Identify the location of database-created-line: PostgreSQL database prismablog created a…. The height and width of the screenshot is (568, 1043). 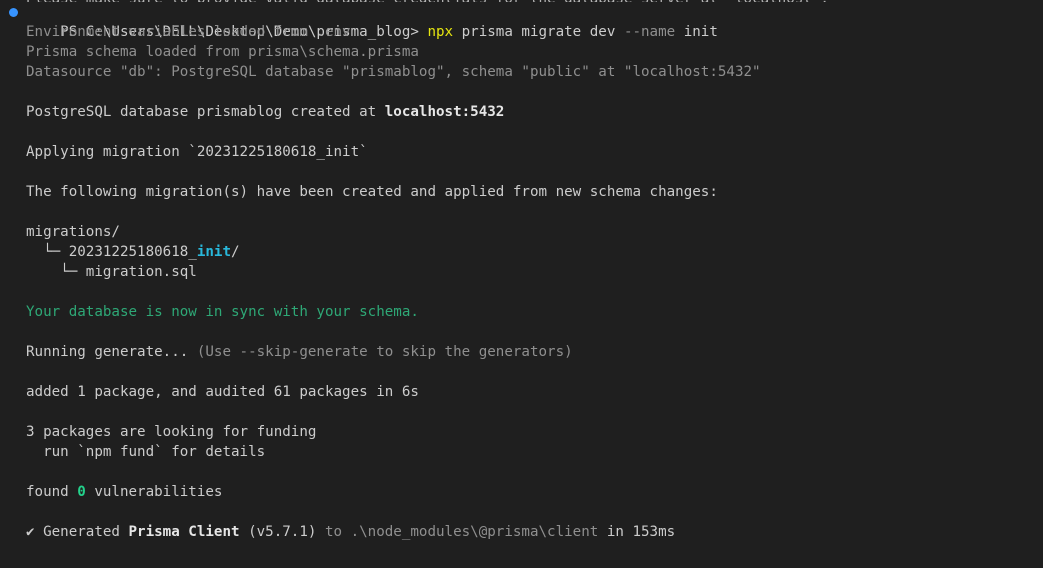
(521, 112).